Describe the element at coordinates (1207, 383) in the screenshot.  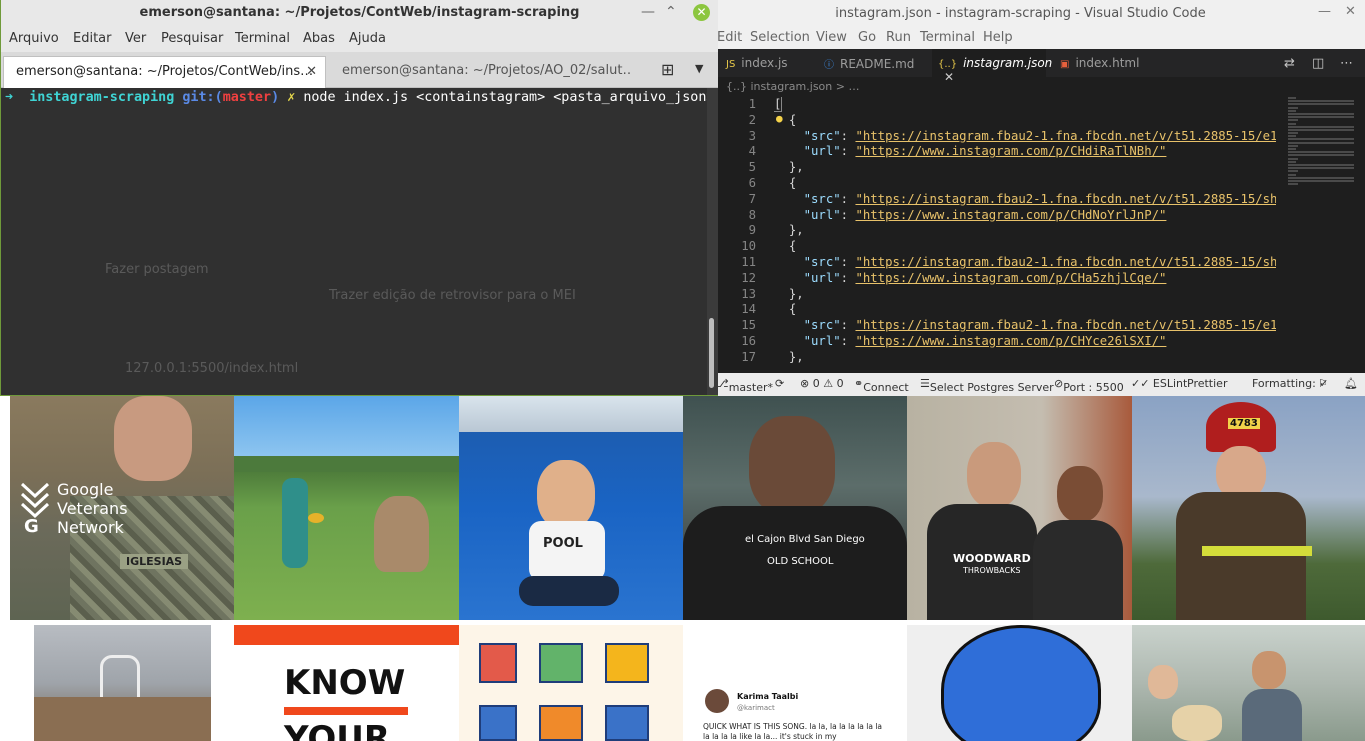
I see `prettier-status: Prettier` at that location.